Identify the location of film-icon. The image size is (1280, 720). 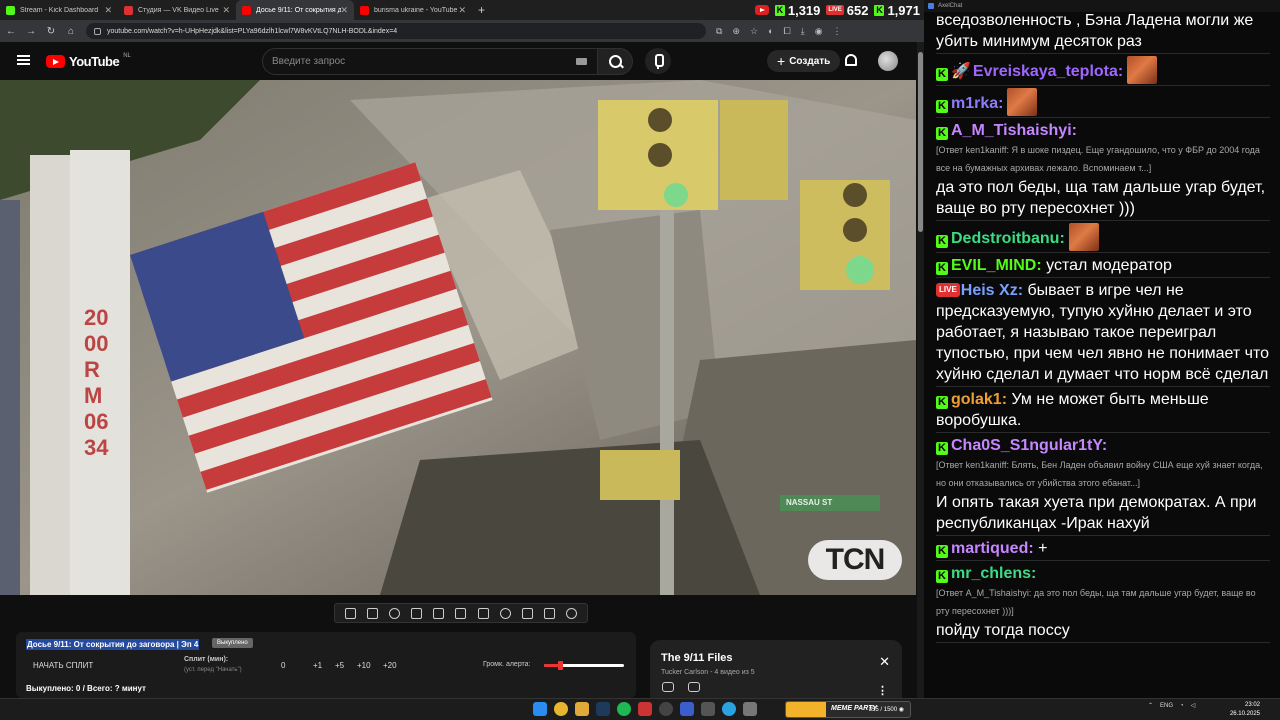
(439, 613).